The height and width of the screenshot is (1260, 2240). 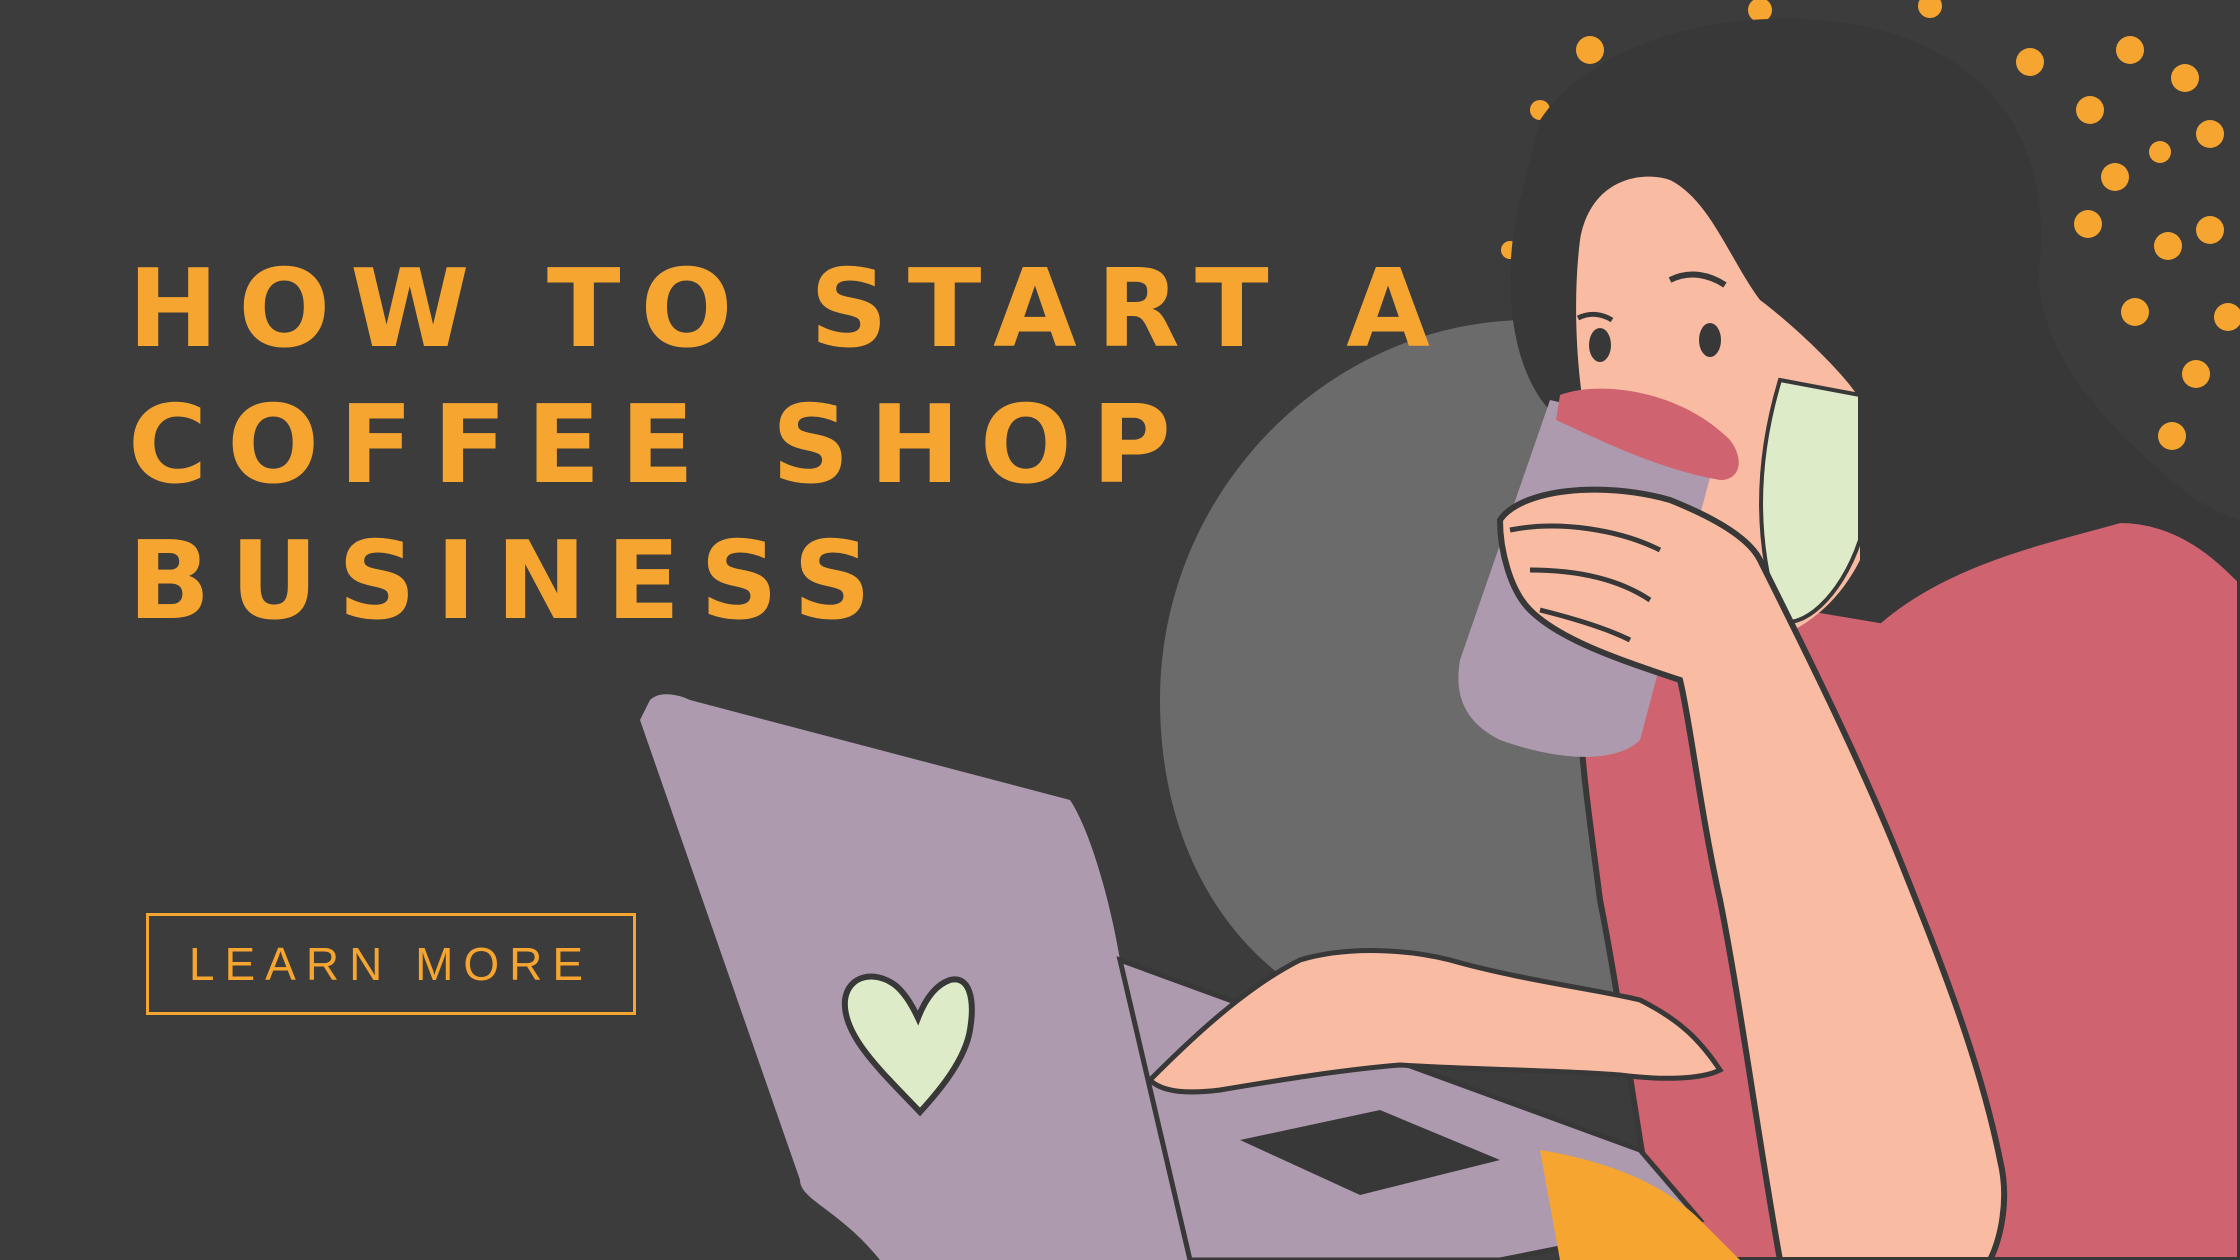 I want to click on headline-line-2: COFFEE SHOP, so click(x=659, y=445).